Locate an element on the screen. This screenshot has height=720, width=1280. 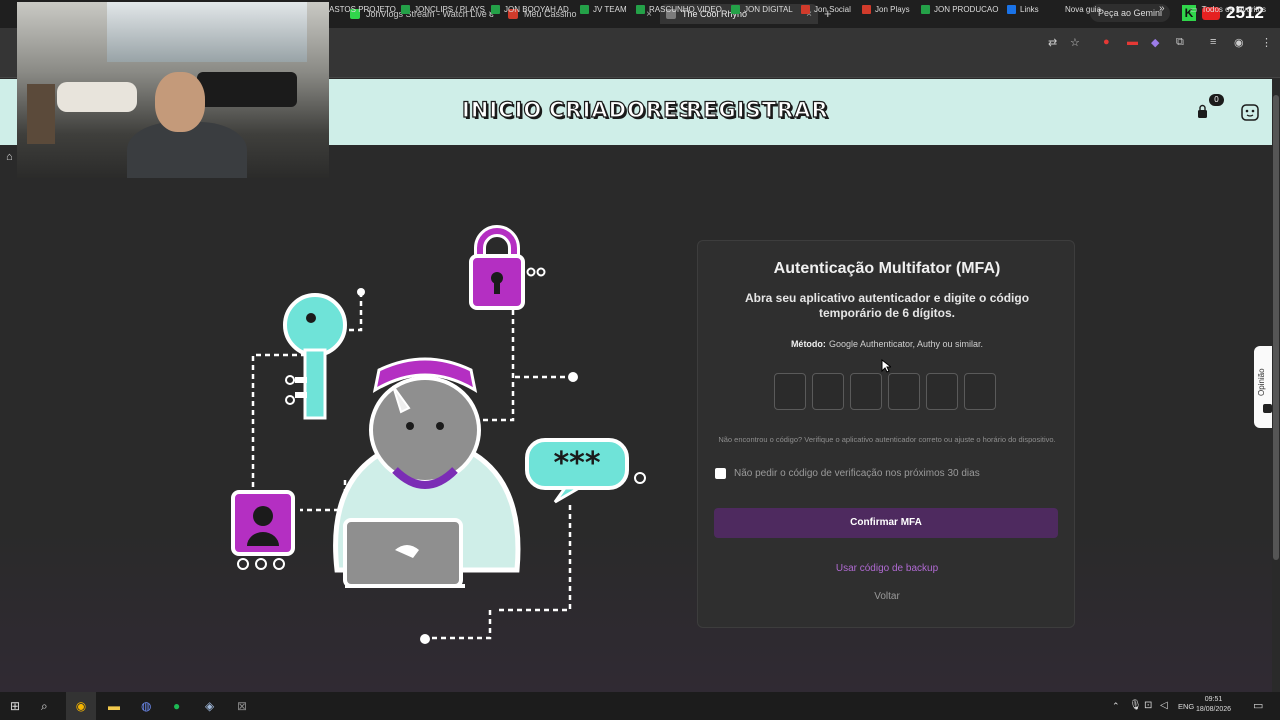
method-value: Google Authenticator, Authy ou similar. is located at coordinates (906, 344).